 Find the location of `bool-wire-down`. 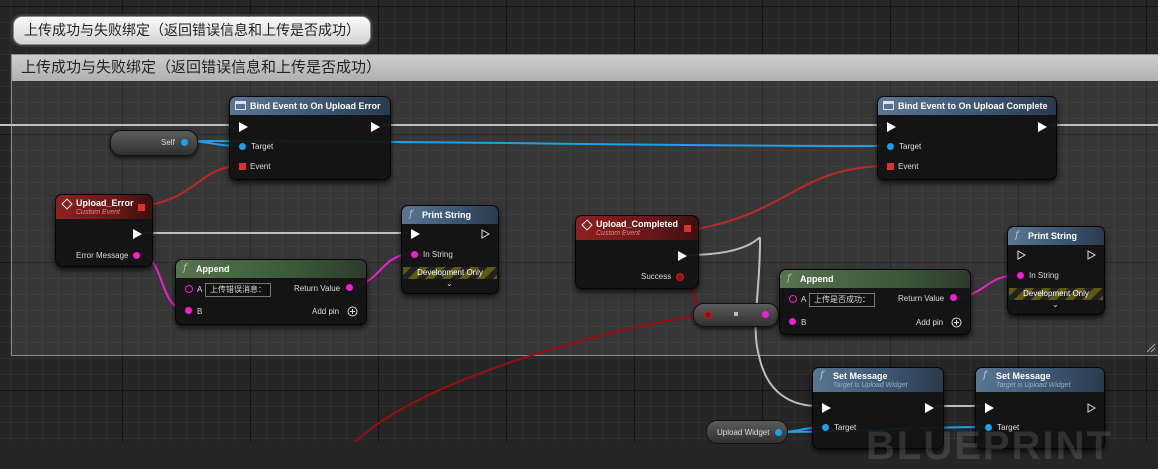

bool-wire-down is located at coordinates (530, 377).